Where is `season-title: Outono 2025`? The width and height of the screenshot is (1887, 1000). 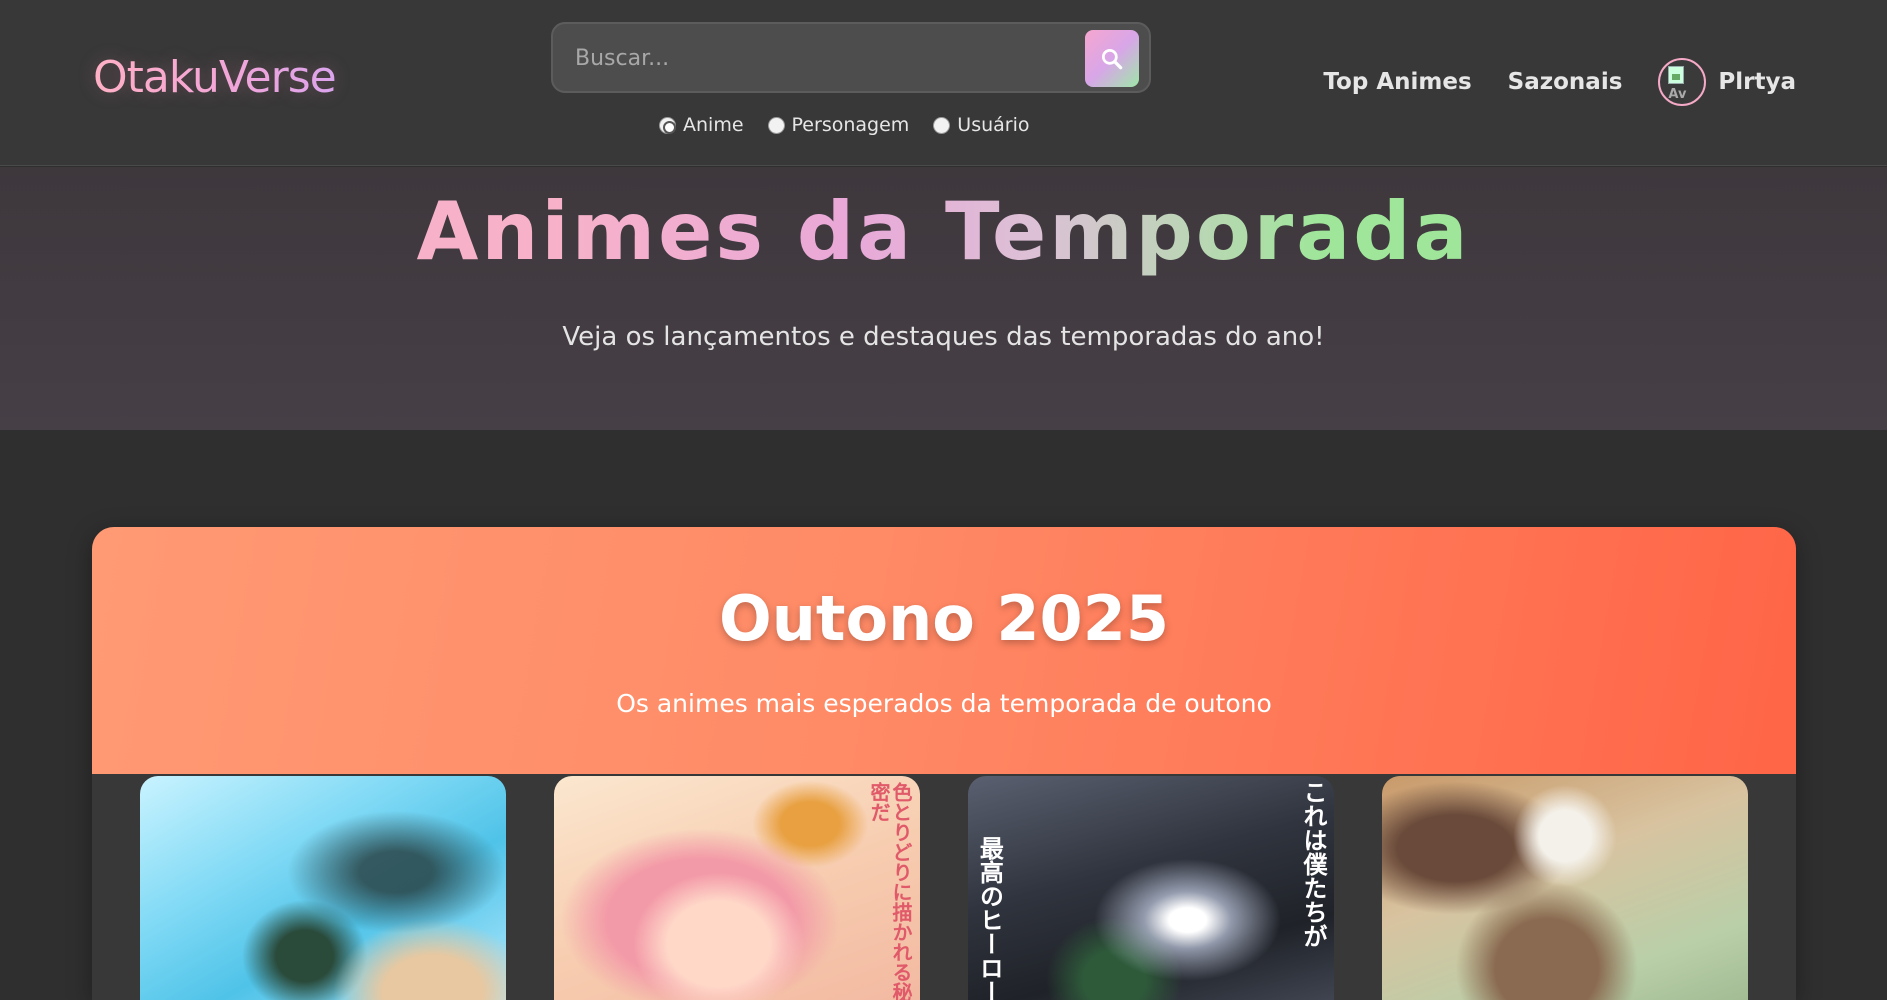
season-title: Outono 2025 is located at coordinates (944, 618).